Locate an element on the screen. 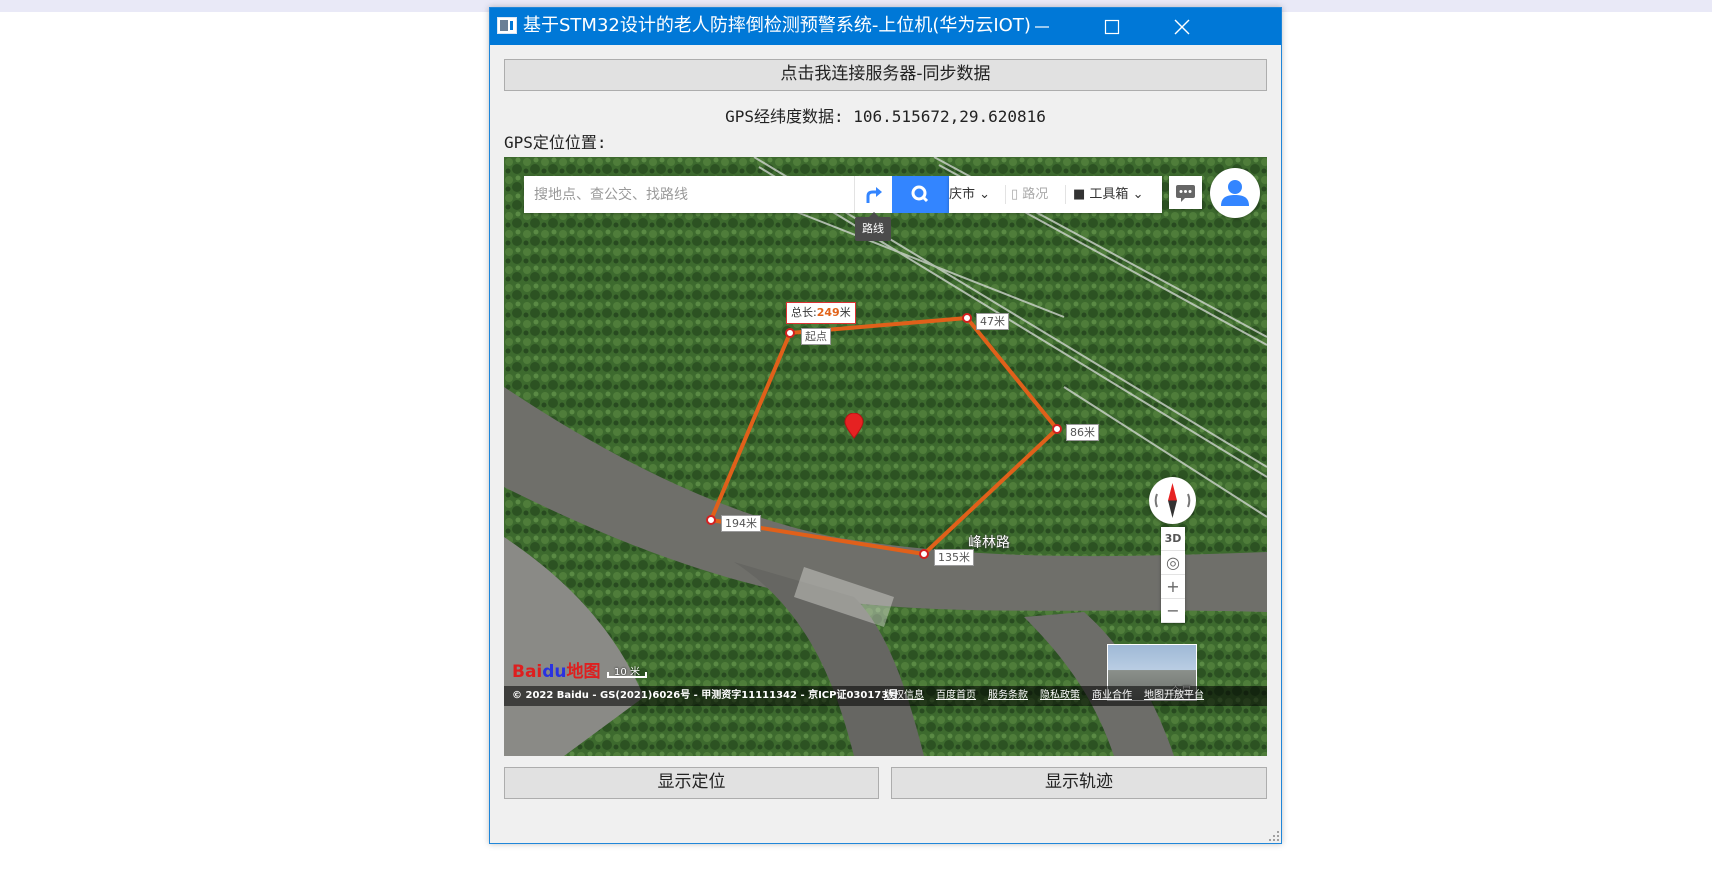 Image resolution: width=1712 pixels, height=870 pixels. title-bar: 基于STM32设计的老人防摔倒检测预警系统-上位机(华为云IOT) is located at coordinates (885, 26).